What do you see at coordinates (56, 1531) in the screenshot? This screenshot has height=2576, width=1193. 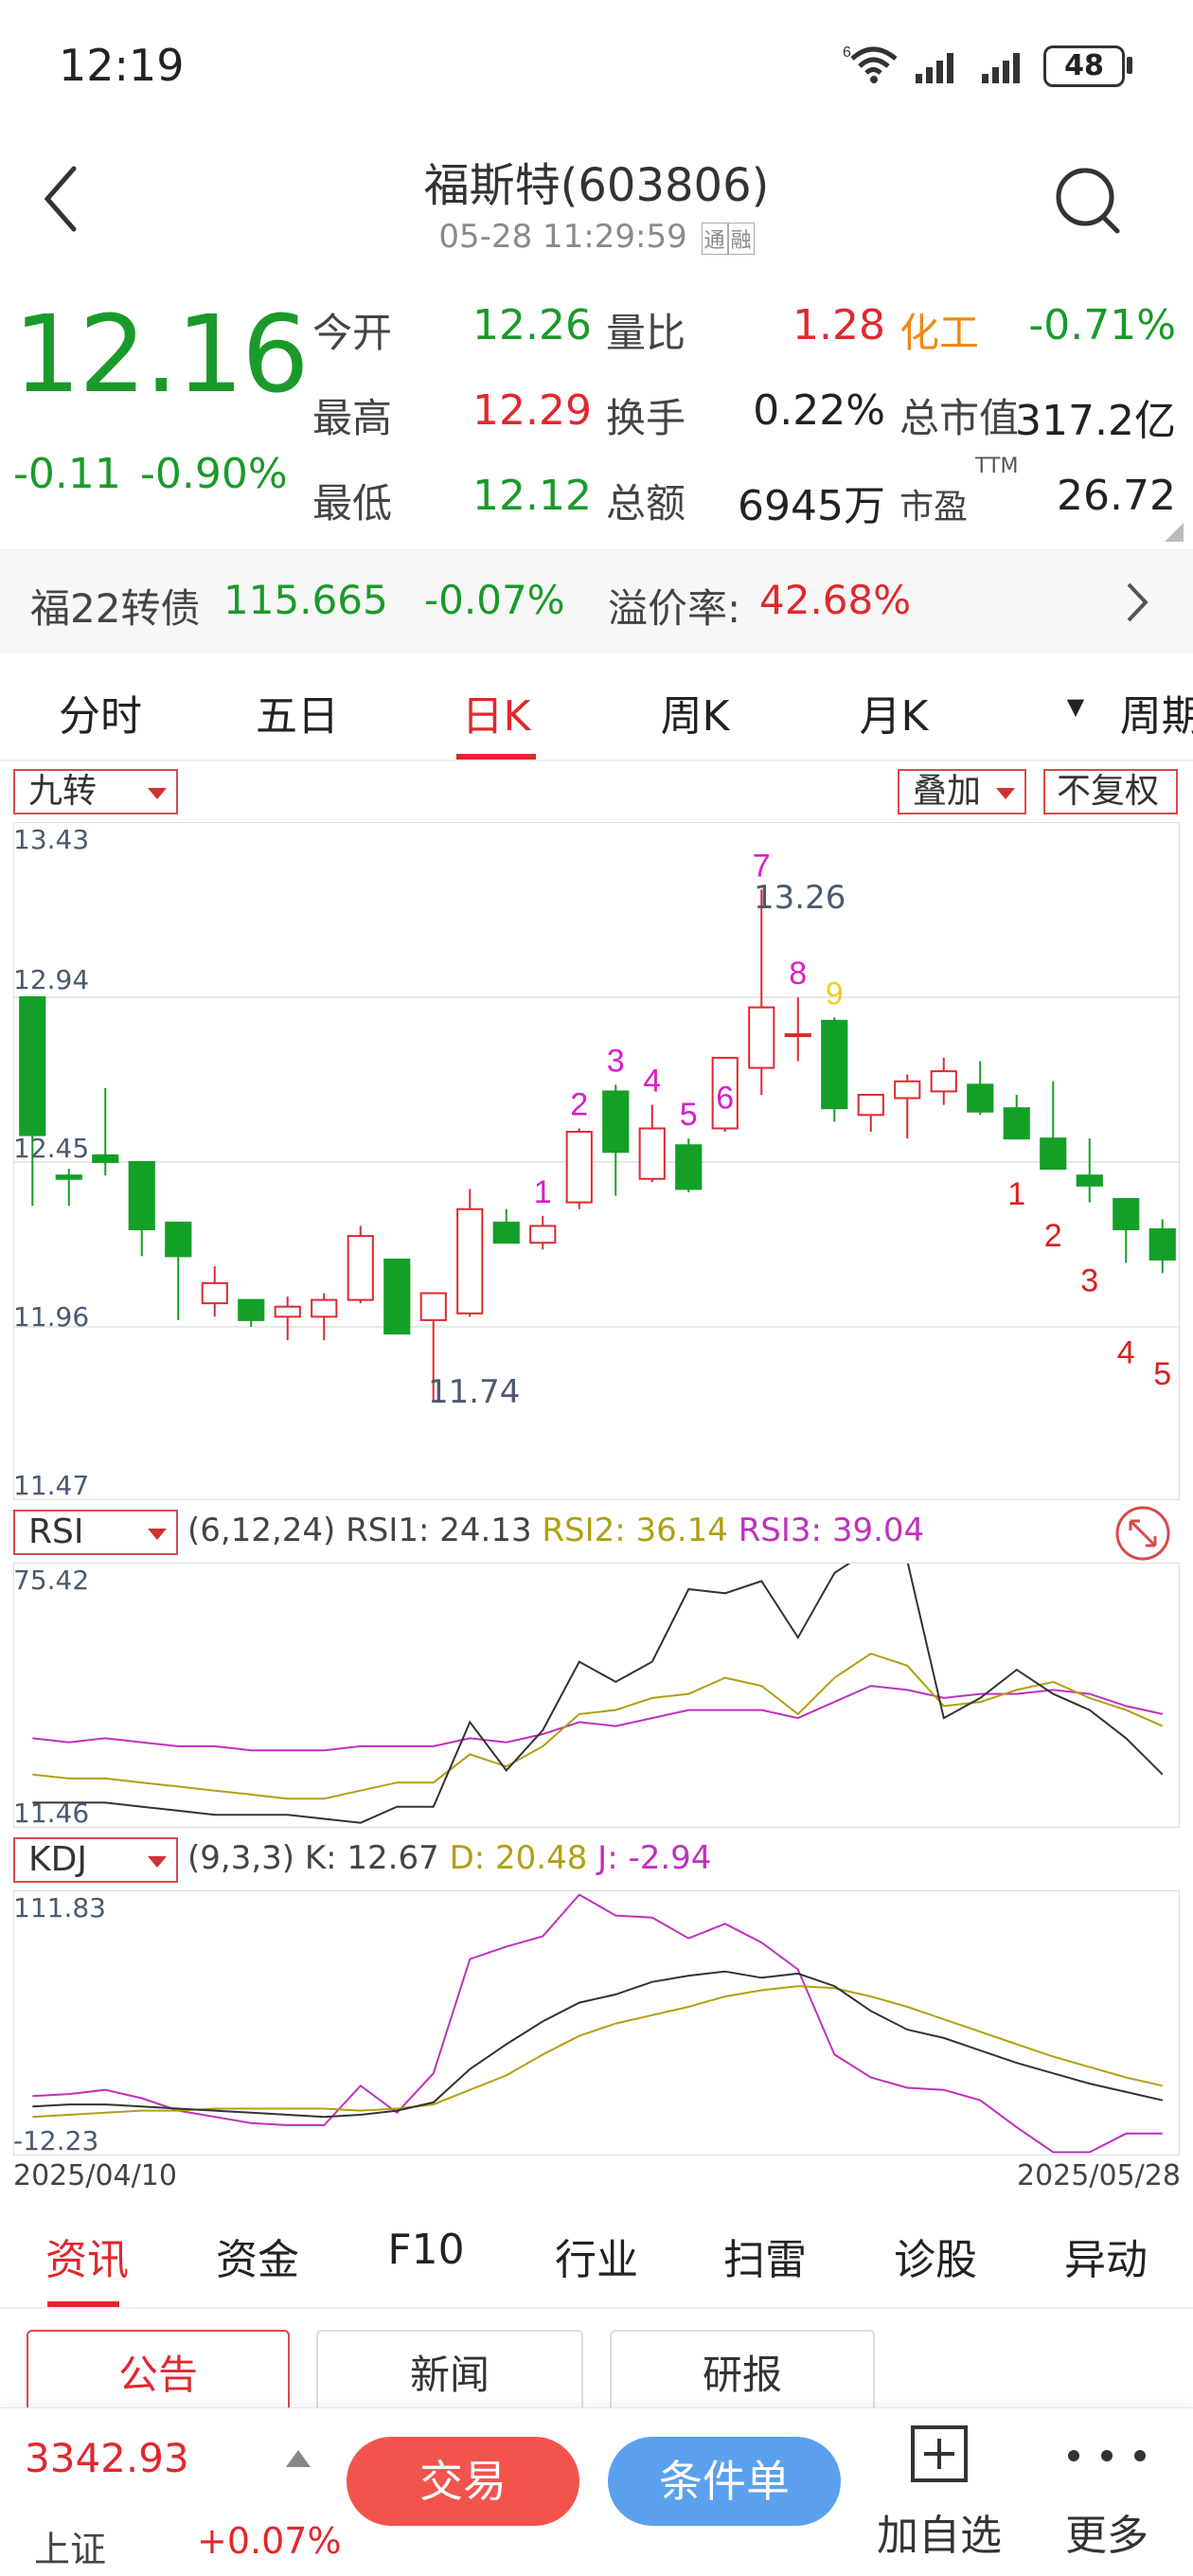 I see `rsi-select-label: RSI` at bounding box center [56, 1531].